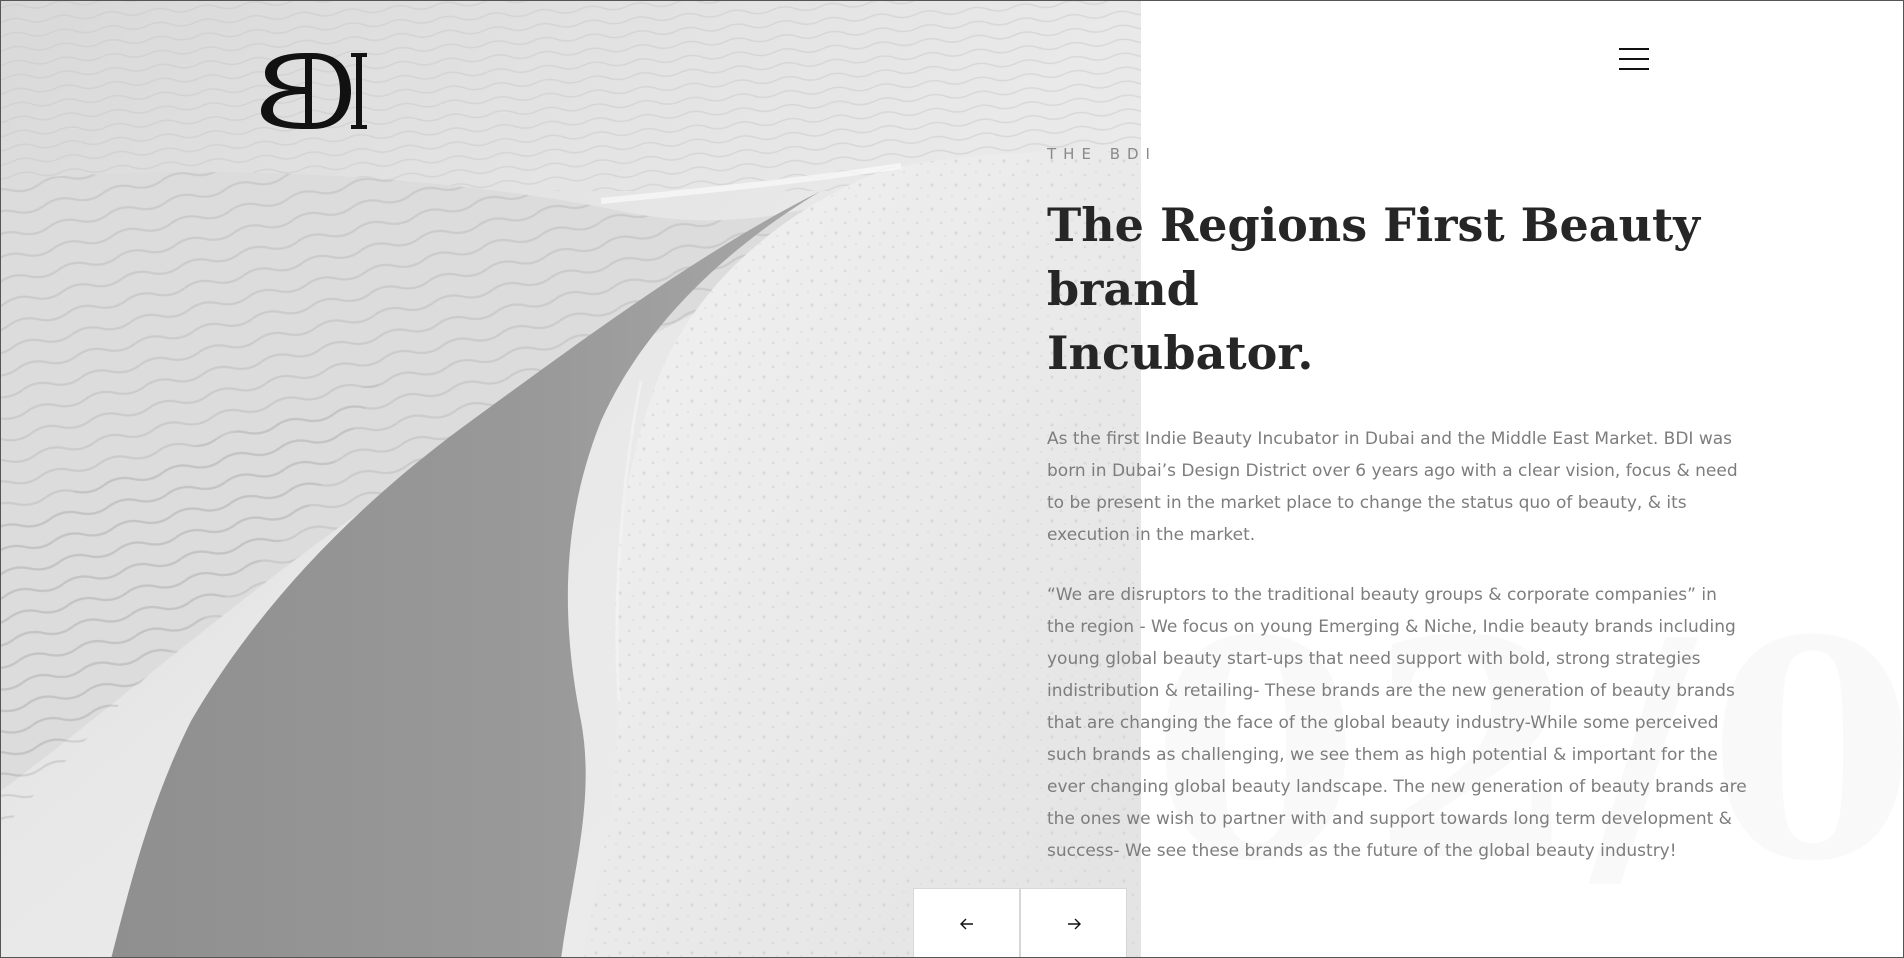 This screenshot has width=1904, height=958. I want to click on next-slide-button, so click(1073, 923).